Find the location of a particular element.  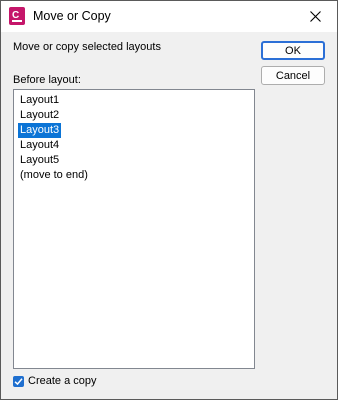

autocad-app-icon: C is located at coordinates (17, 16).